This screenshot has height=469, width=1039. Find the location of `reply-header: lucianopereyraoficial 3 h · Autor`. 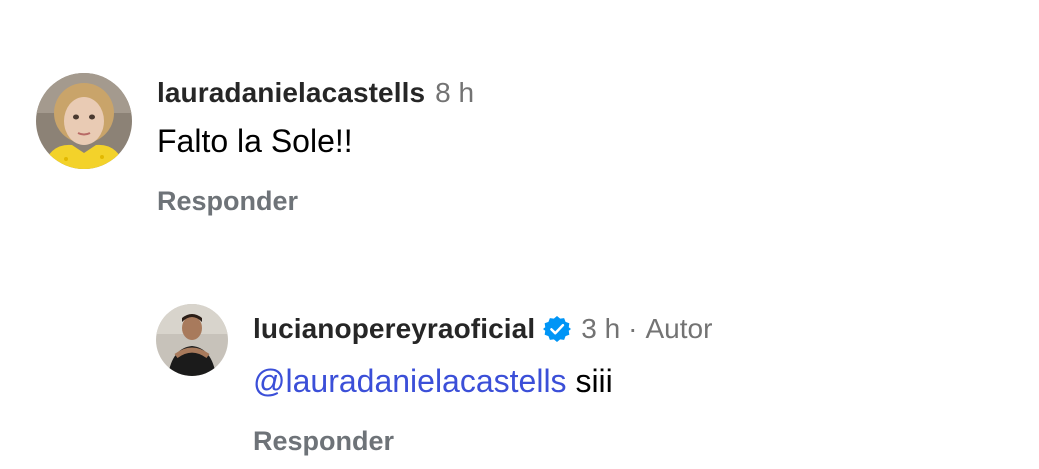

reply-header: lucianopereyraoficial 3 h · Autor is located at coordinates (482, 329).